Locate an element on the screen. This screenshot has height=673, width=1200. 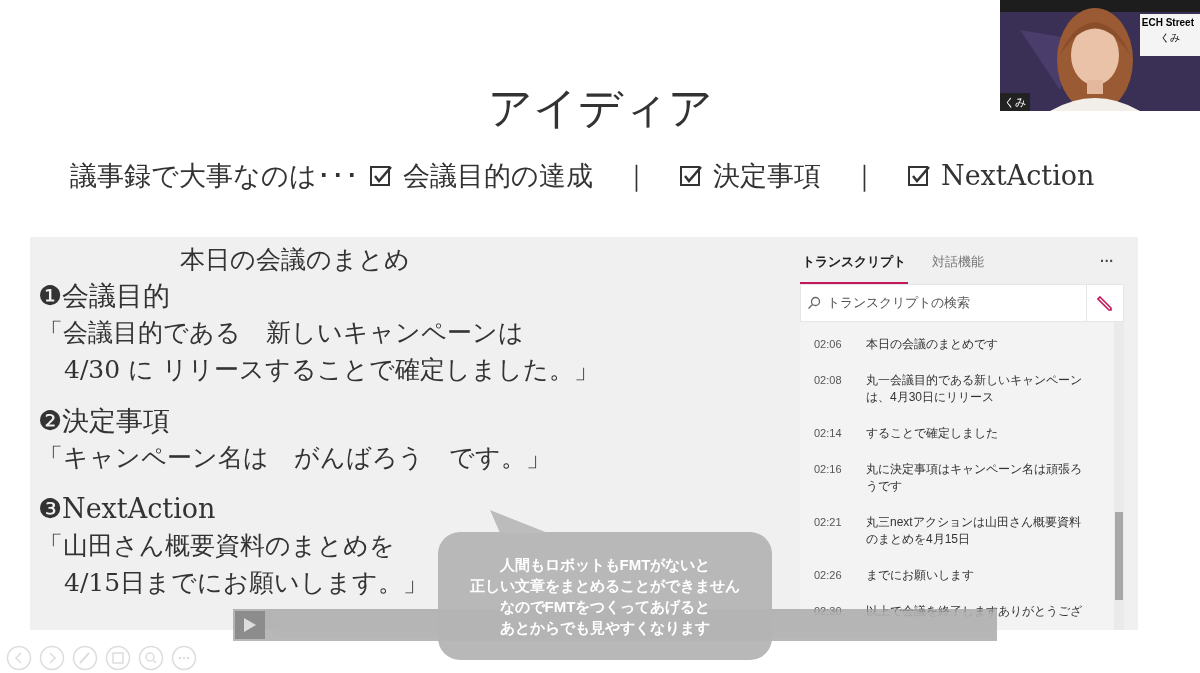
slide-title: アイディア is located at coordinates (600, 108).